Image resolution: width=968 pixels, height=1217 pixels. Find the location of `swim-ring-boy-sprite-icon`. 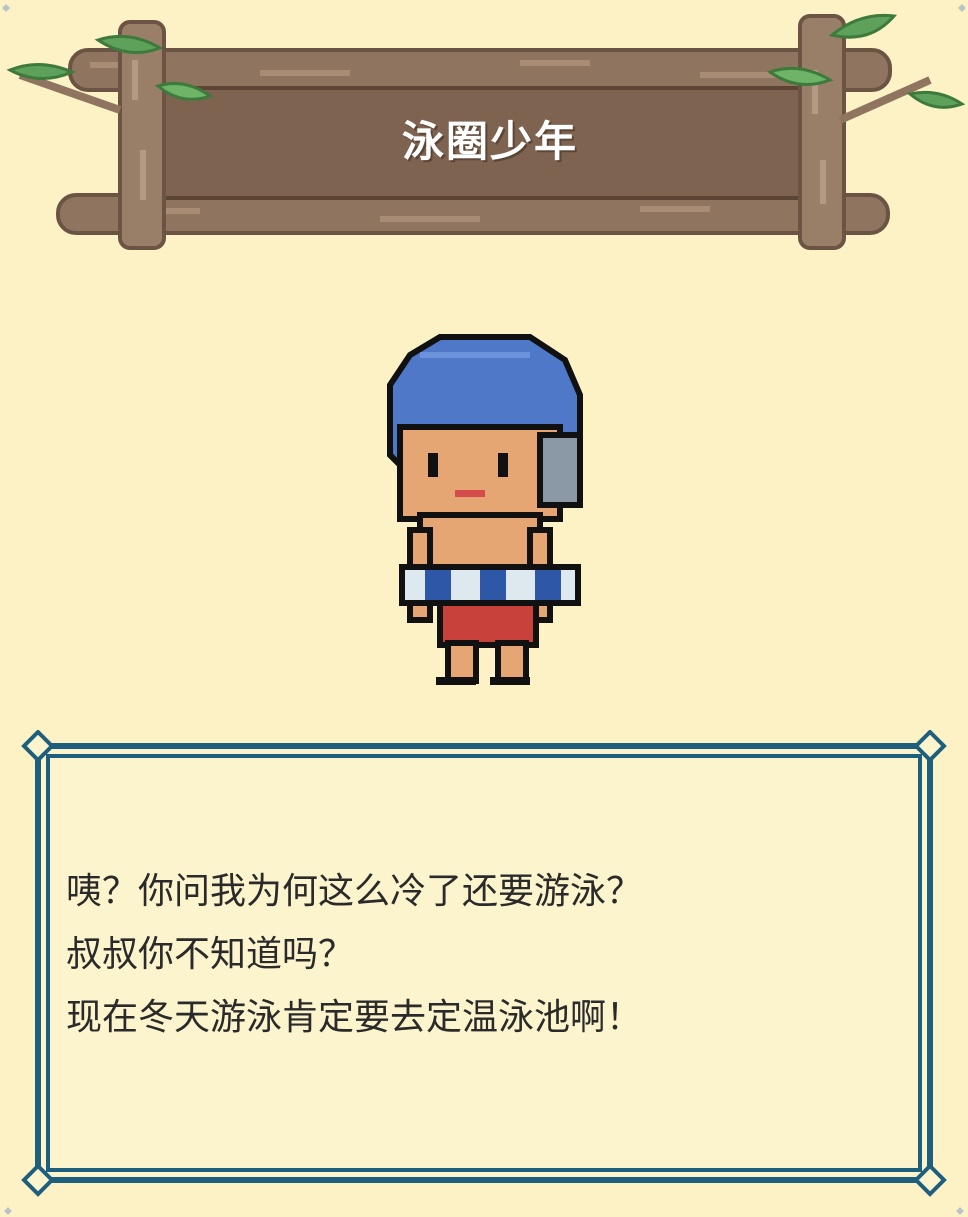

swim-ring-boy-sprite-icon is located at coordinates (485, 509).